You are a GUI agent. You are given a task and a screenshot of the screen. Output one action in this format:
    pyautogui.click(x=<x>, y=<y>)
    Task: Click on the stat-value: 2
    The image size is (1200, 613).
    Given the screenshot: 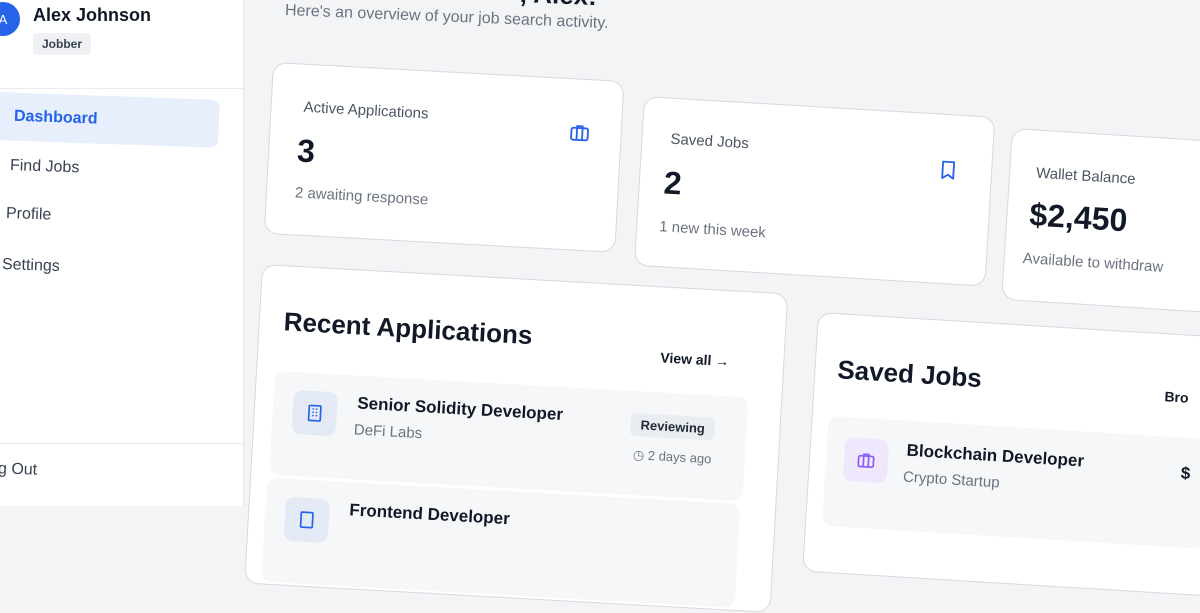 What is the action you would take?
    pyautogui.click(x=672, y=183)
    